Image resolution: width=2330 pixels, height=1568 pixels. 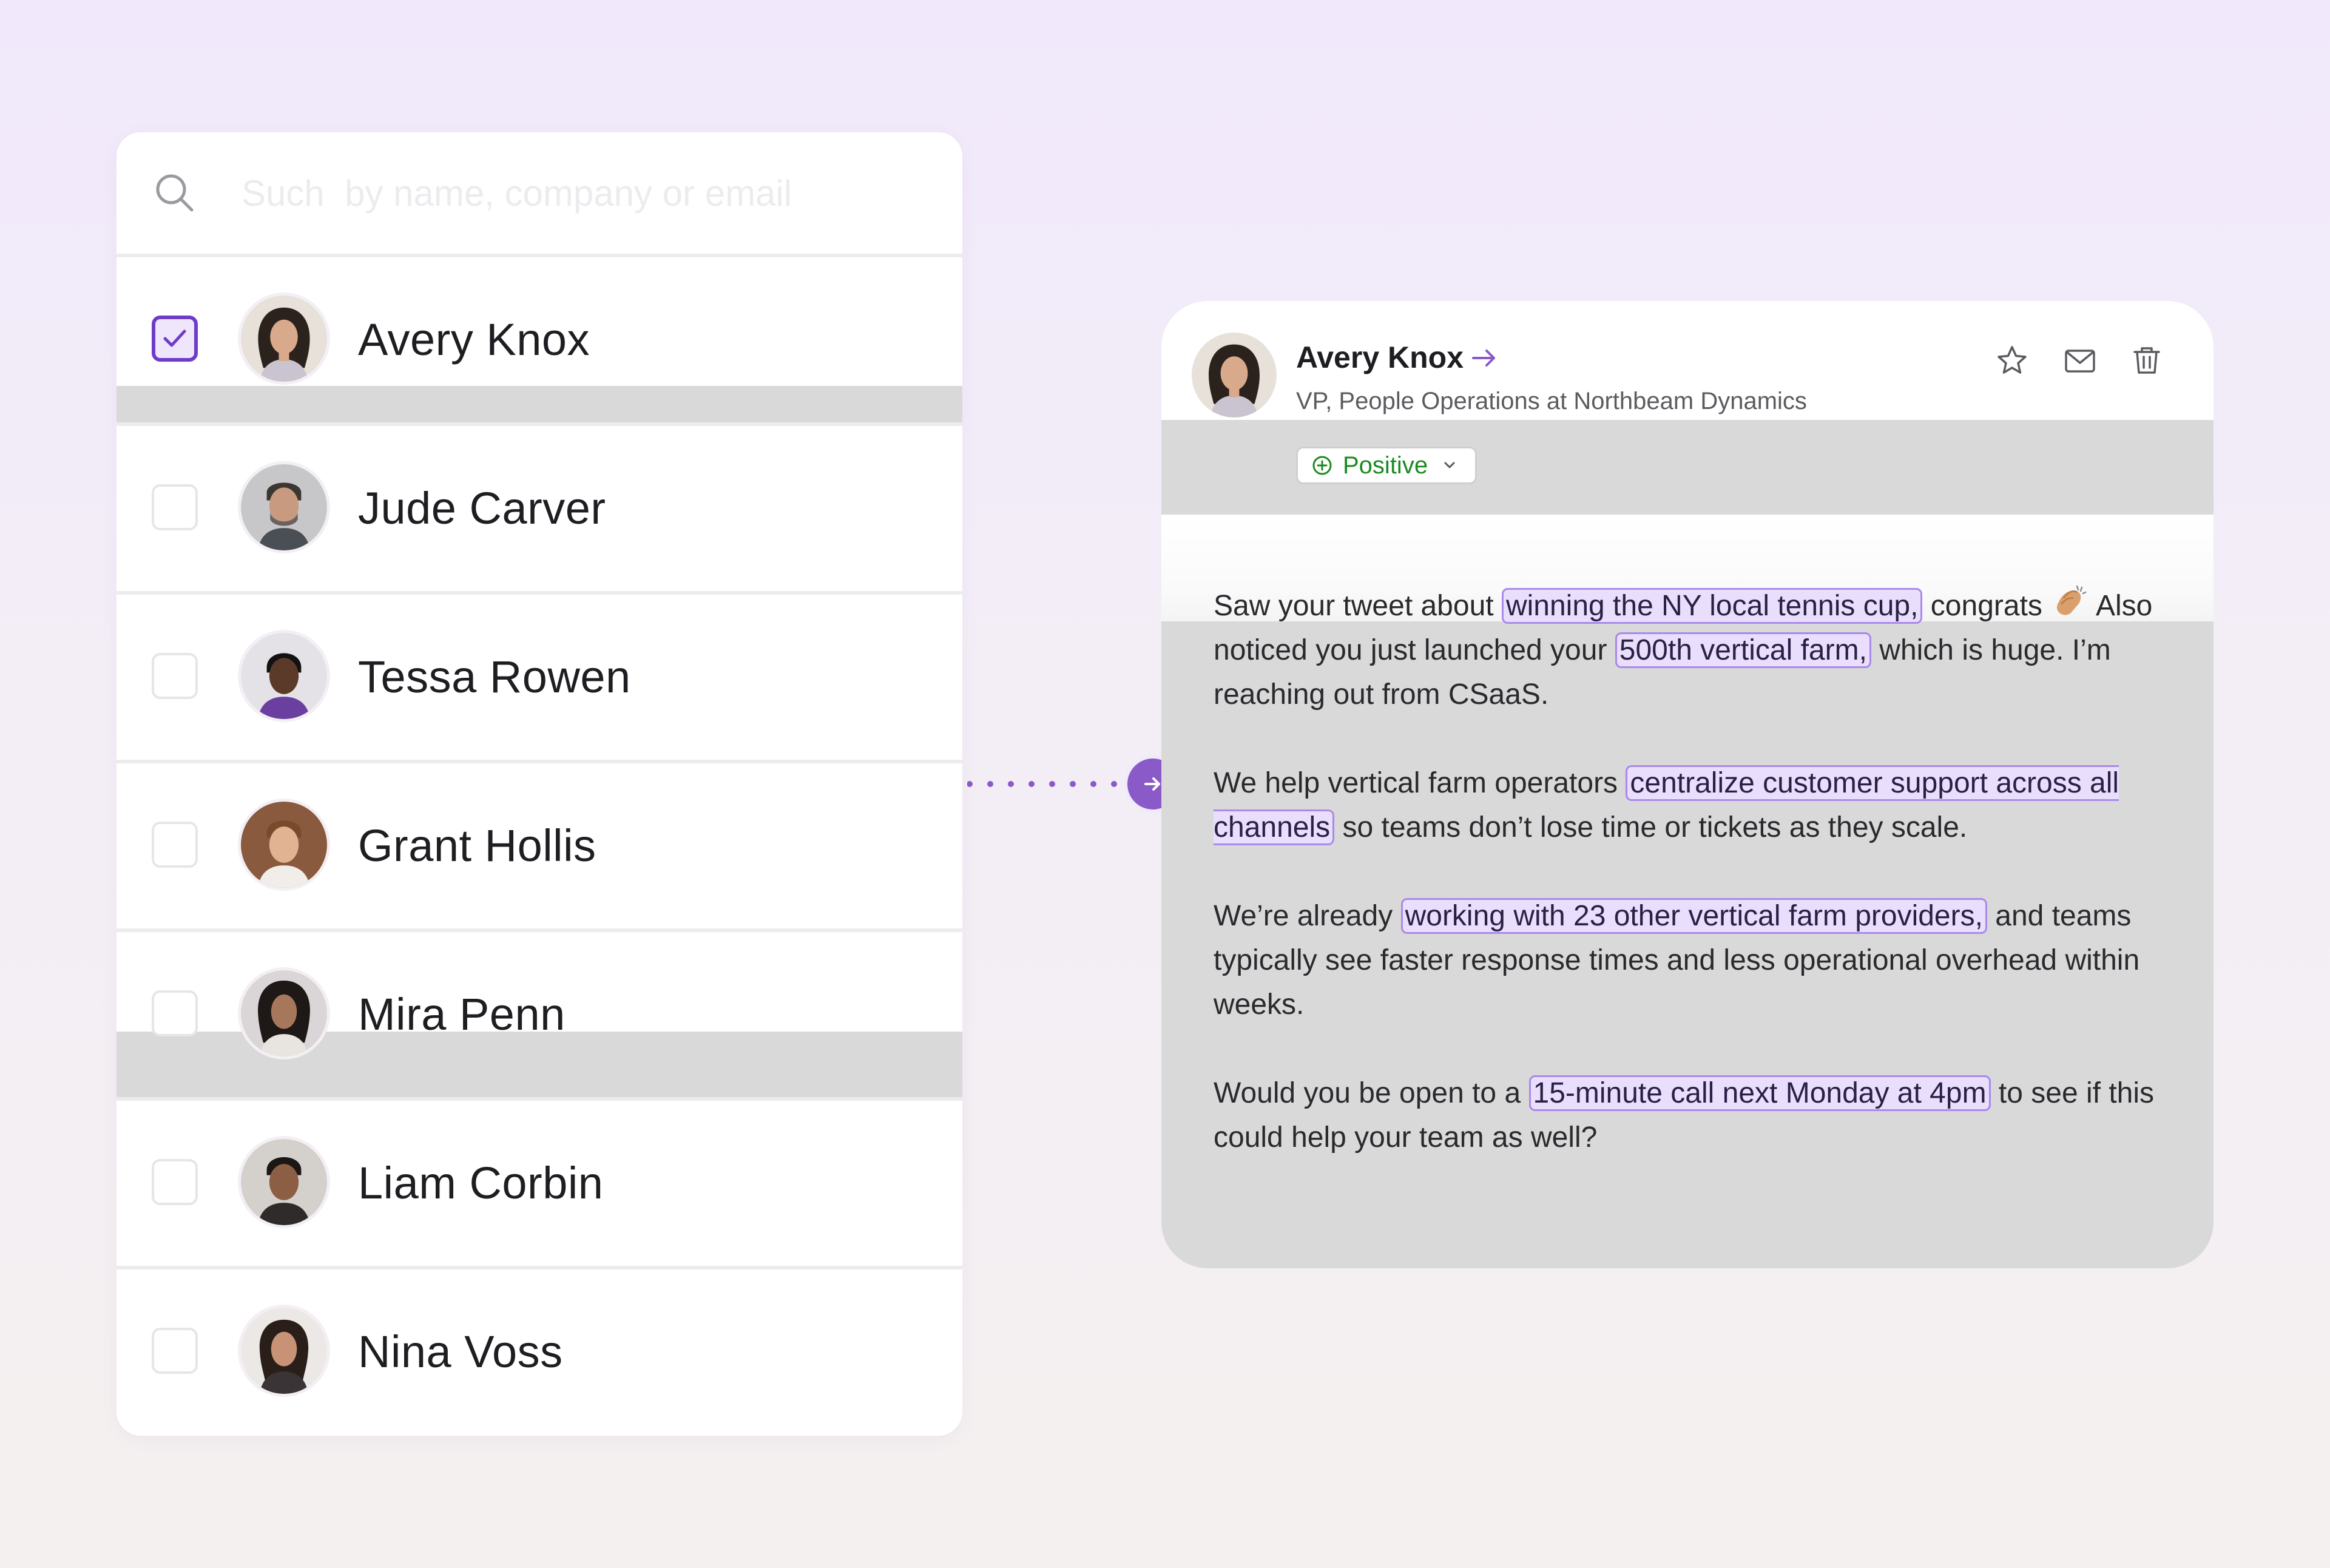 What do you see at coordinates (495, 677) in the screenshot?
I see `contact-name: Tessa Rowen` at bounding box center [495, 677].